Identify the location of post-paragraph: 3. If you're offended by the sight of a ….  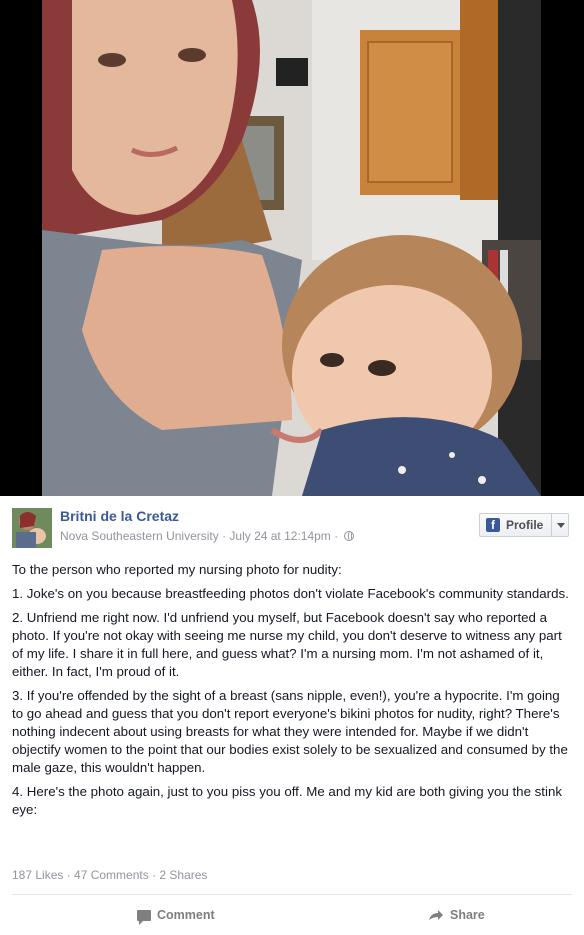
(290, 731).